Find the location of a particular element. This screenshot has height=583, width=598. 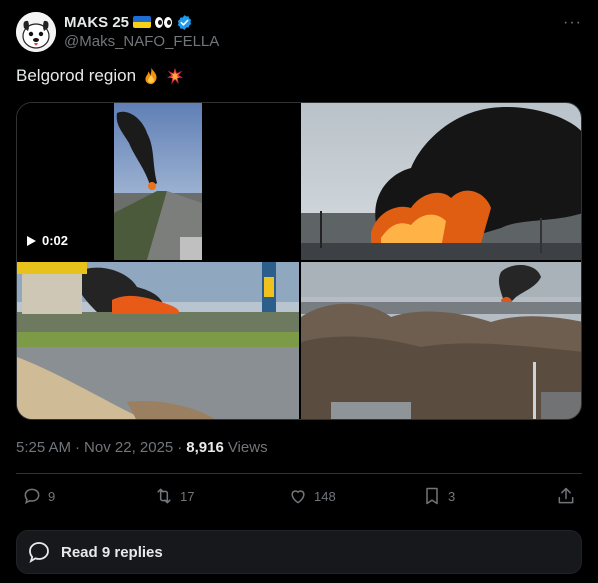

read-replies-label: Read 9 replies is located at coordinates (112, 552).